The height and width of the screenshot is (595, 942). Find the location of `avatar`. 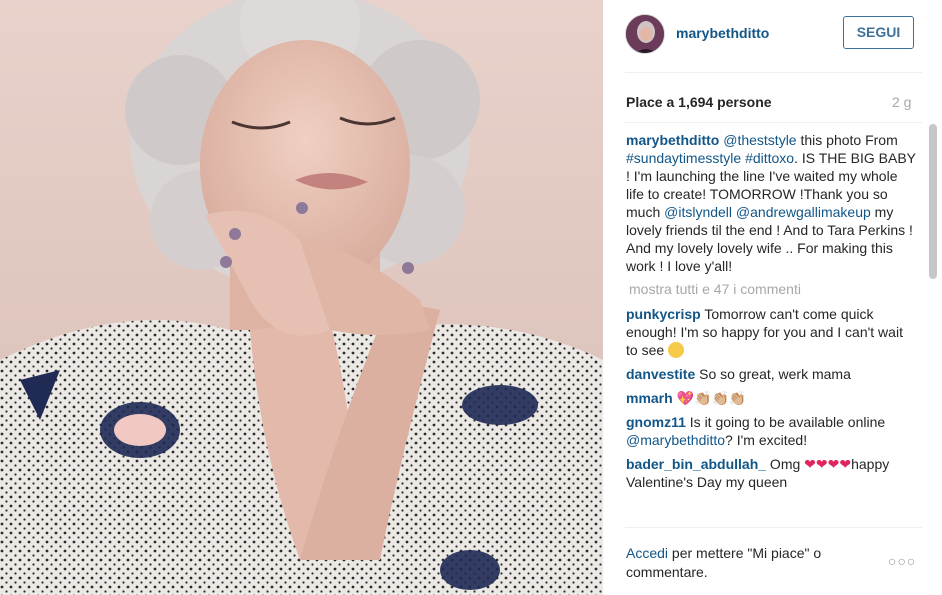

avatar is located at coordinates (645, 34).